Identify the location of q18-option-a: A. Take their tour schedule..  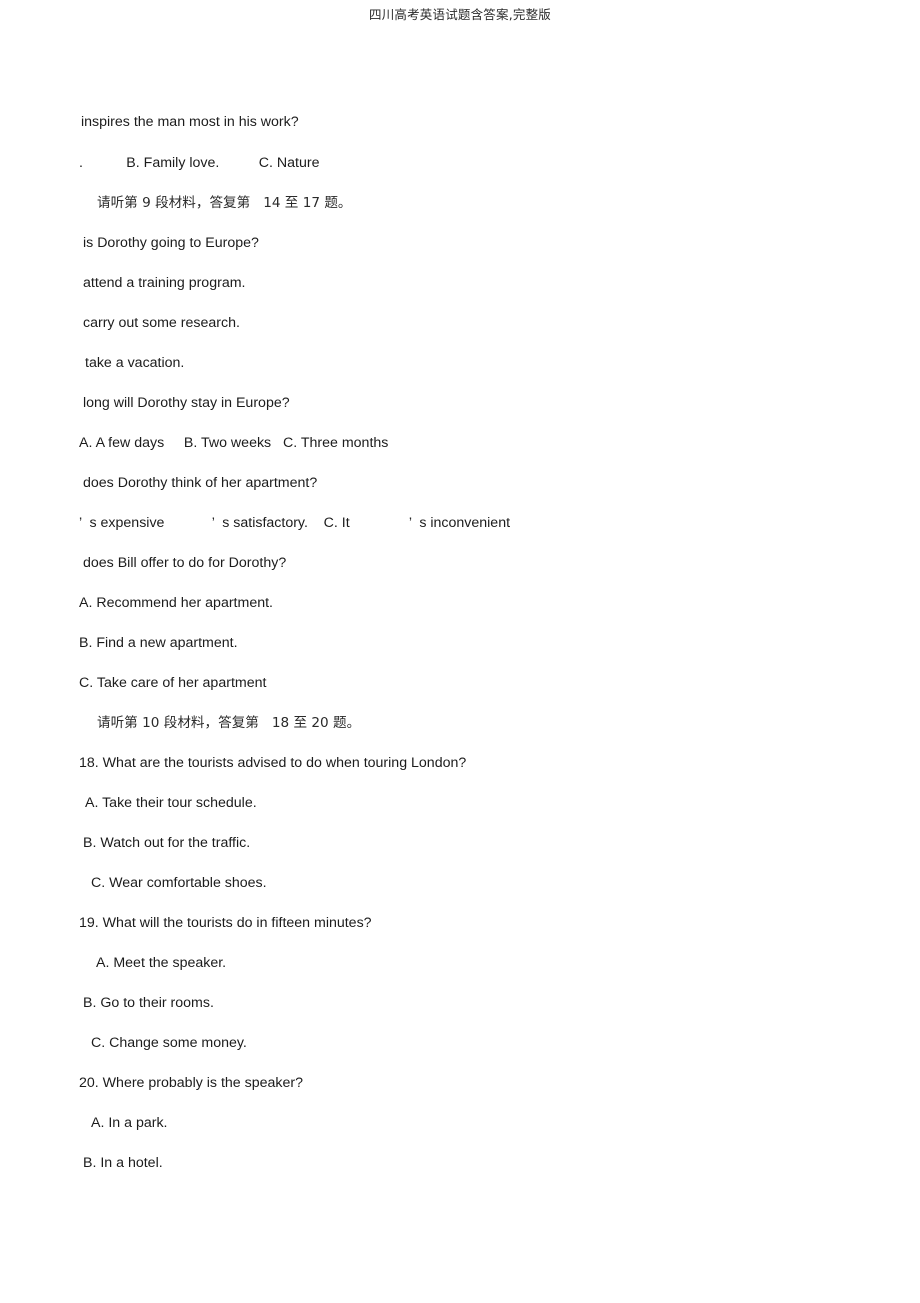
(171, 803).